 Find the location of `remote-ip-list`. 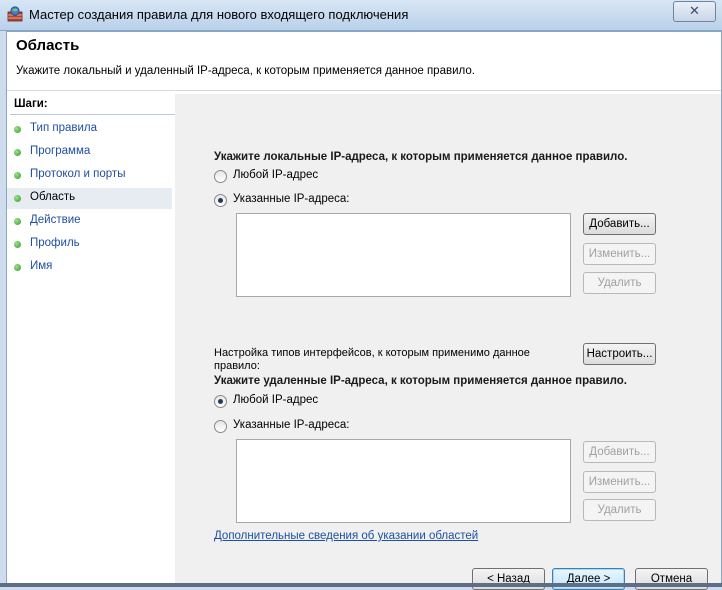

remote-ip-list is located at coordinates (403, 481).